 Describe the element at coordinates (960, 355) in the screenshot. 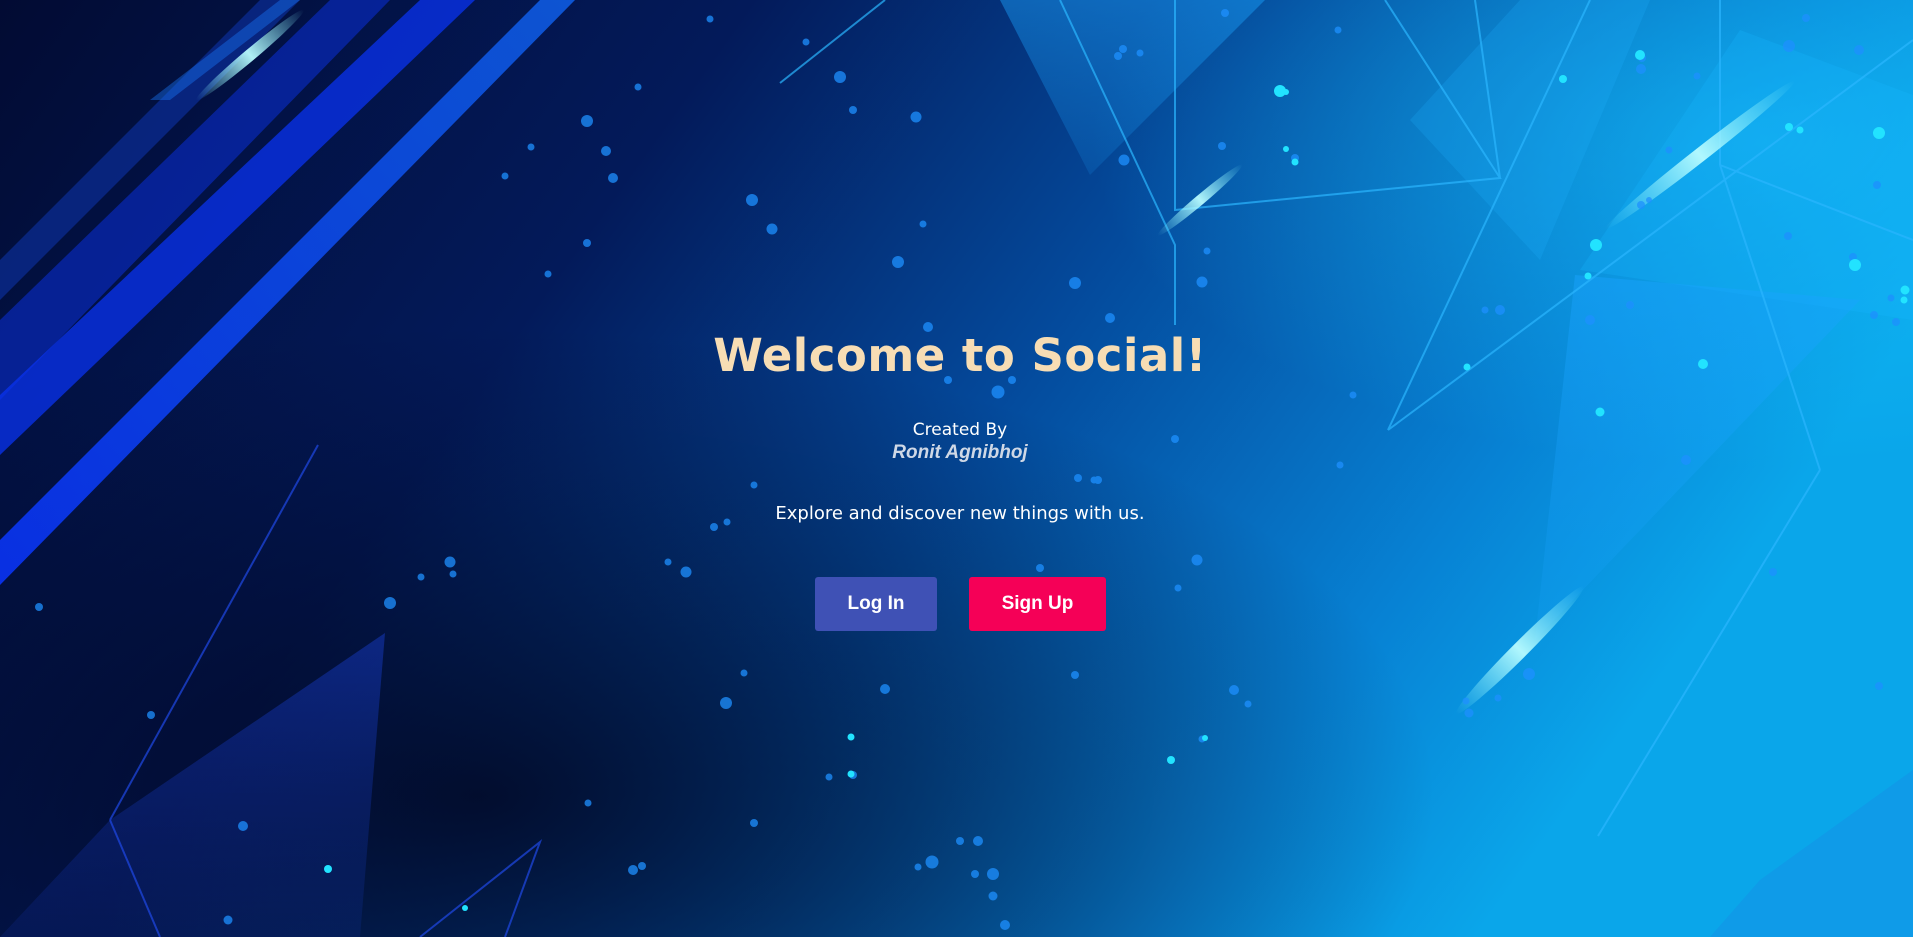

I see `page-title: Welcome to Social!` at that location.